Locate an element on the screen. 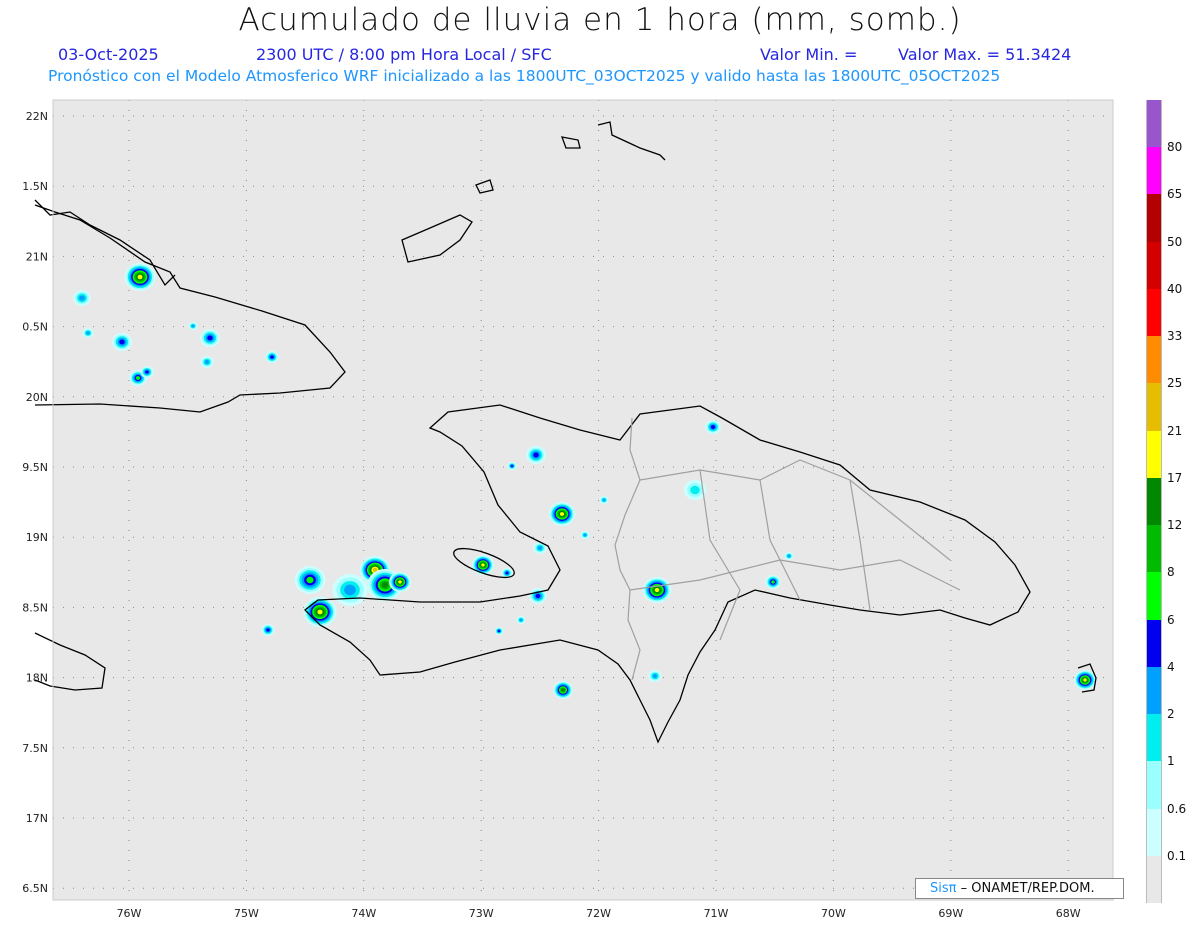  colorbar-label: 25 is located at coordinates (1175, 383).